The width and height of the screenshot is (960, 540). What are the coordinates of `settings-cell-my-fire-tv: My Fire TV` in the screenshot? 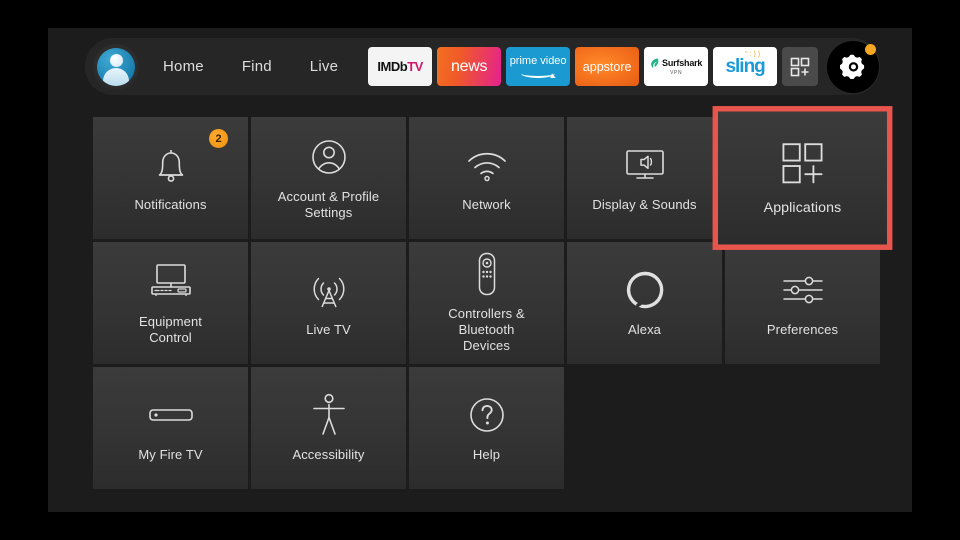 It's located at (170, 428).